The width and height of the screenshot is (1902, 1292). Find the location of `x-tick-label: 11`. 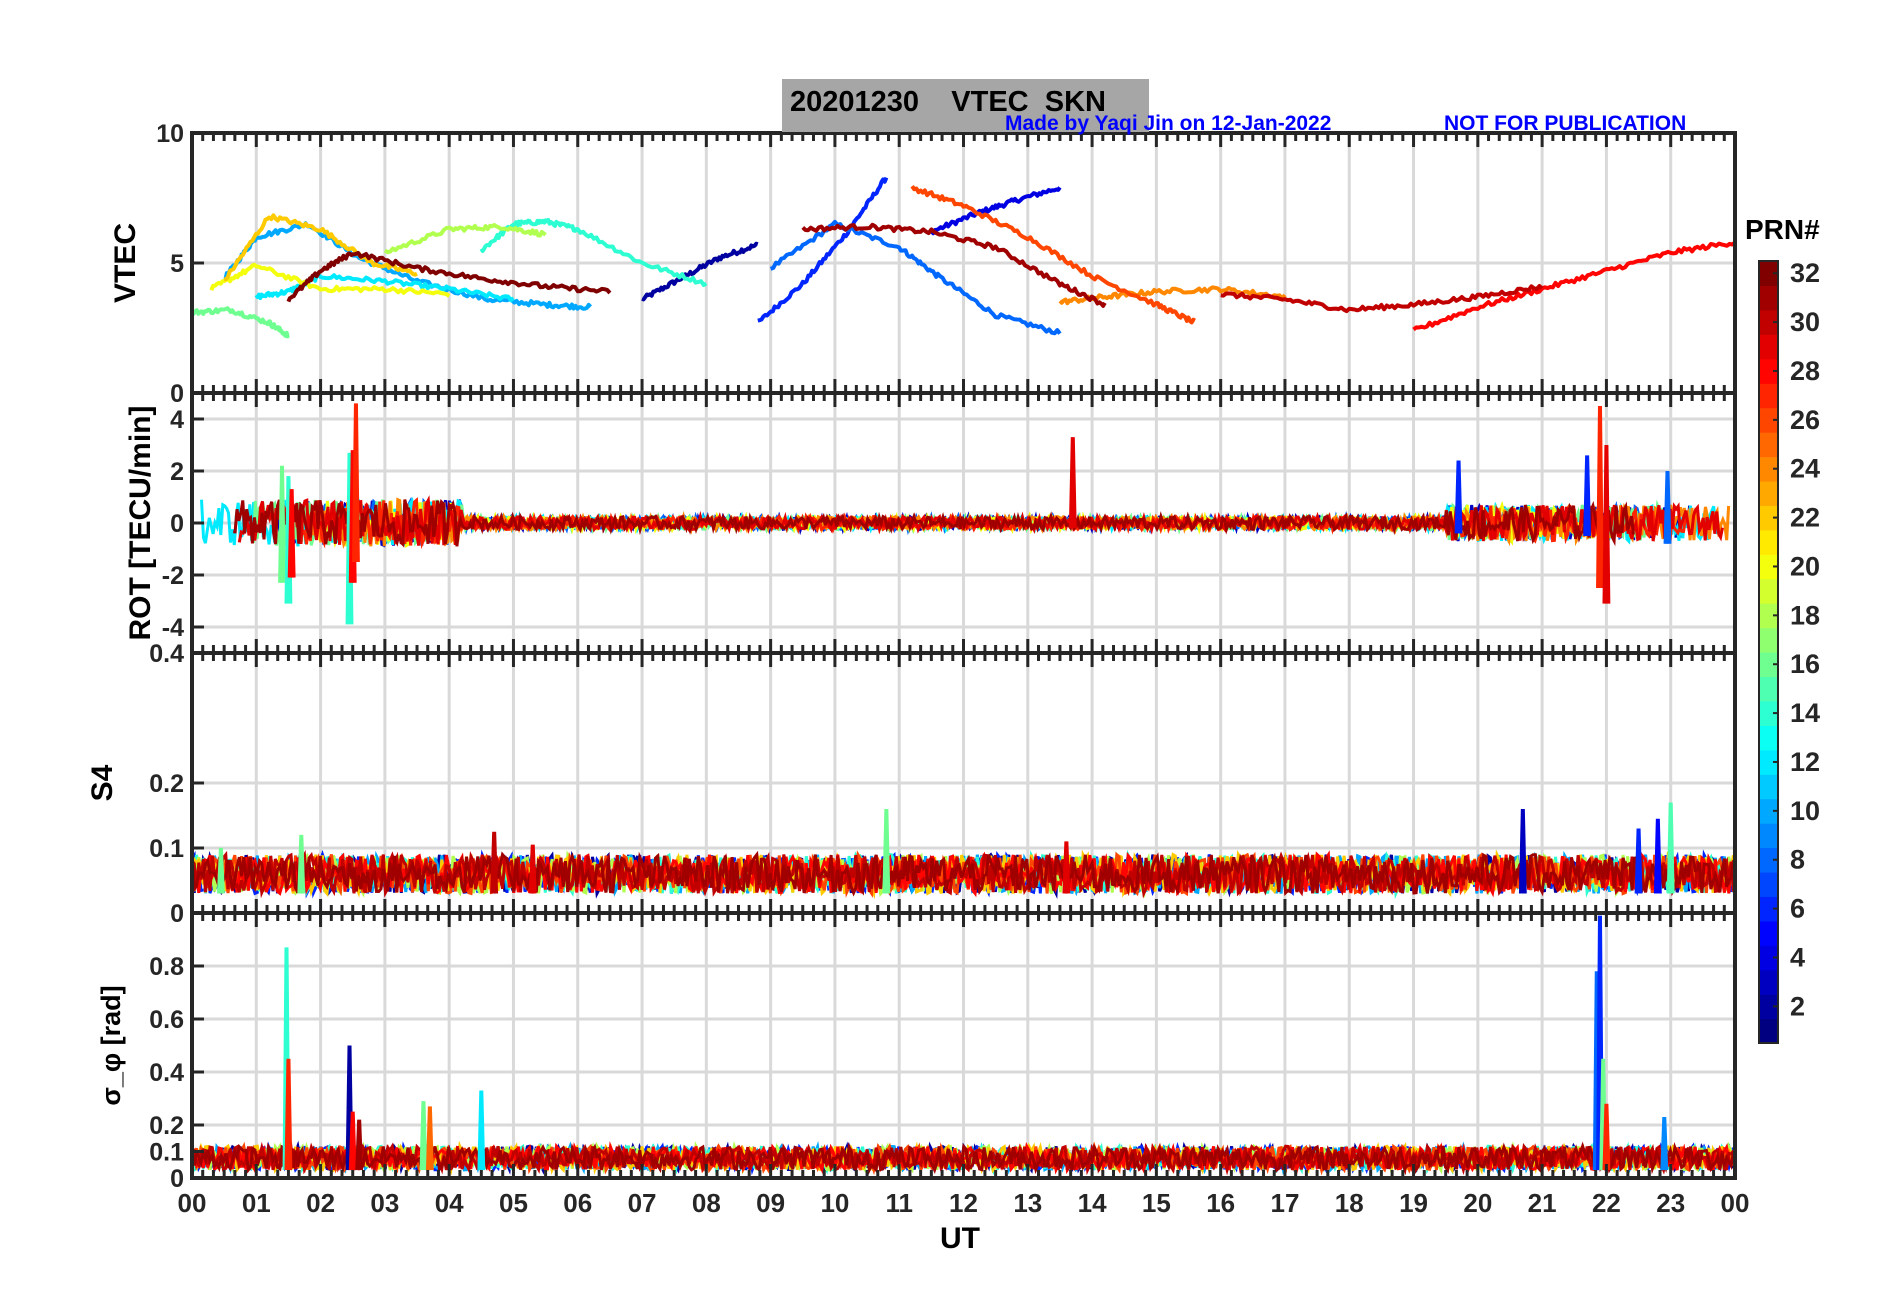

x-tick-label: 11 is located at coordinates (899, 1203).